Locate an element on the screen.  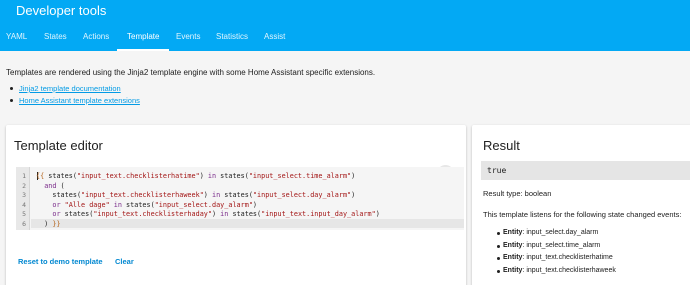
result-type-text: Result type: boolean is located at coordinates (517, 193).